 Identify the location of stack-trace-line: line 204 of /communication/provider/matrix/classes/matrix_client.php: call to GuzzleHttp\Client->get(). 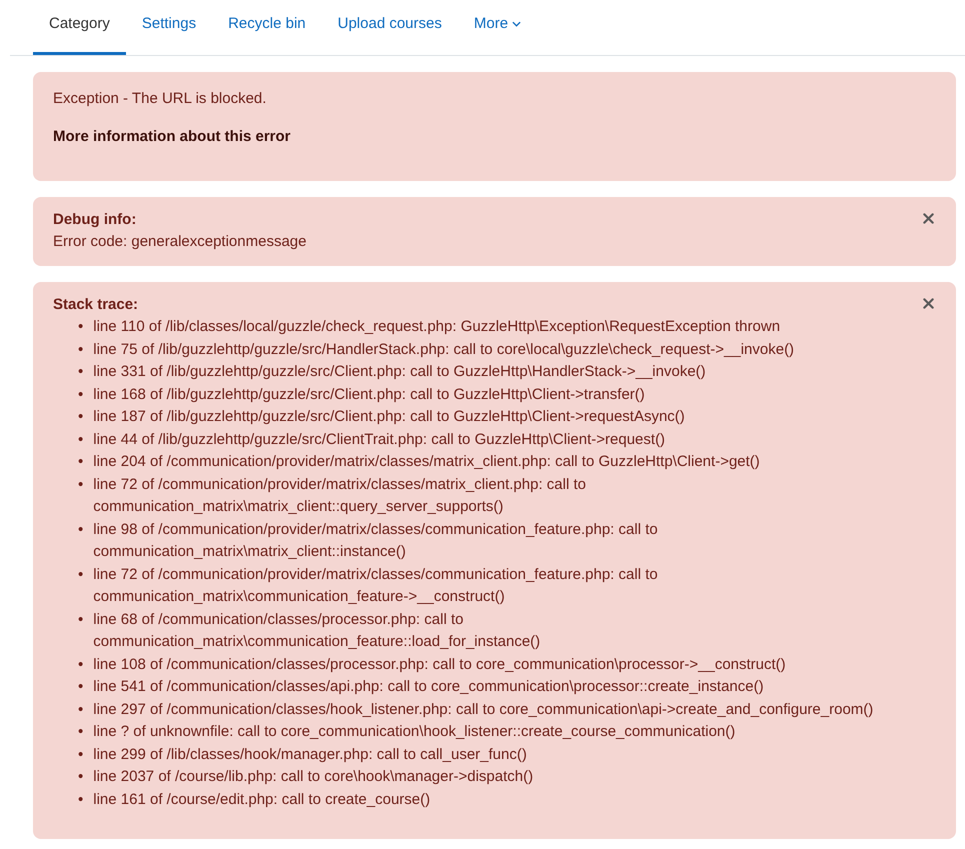
(427, 462).